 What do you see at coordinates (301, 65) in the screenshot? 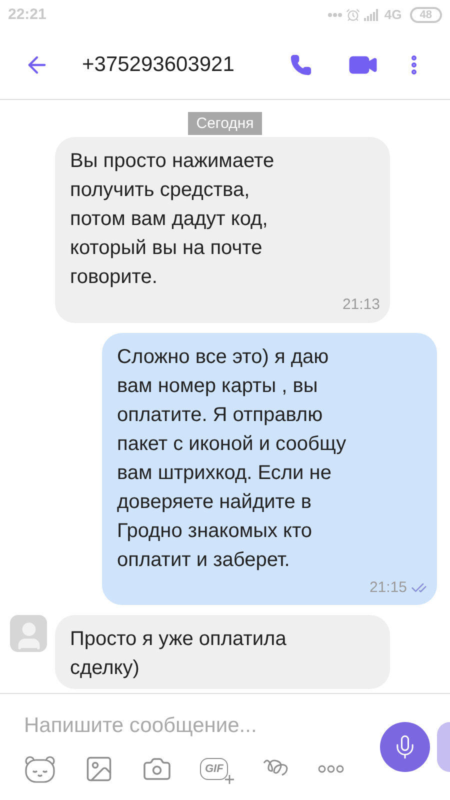
I see `call-button` at bounding box center [301, 65].